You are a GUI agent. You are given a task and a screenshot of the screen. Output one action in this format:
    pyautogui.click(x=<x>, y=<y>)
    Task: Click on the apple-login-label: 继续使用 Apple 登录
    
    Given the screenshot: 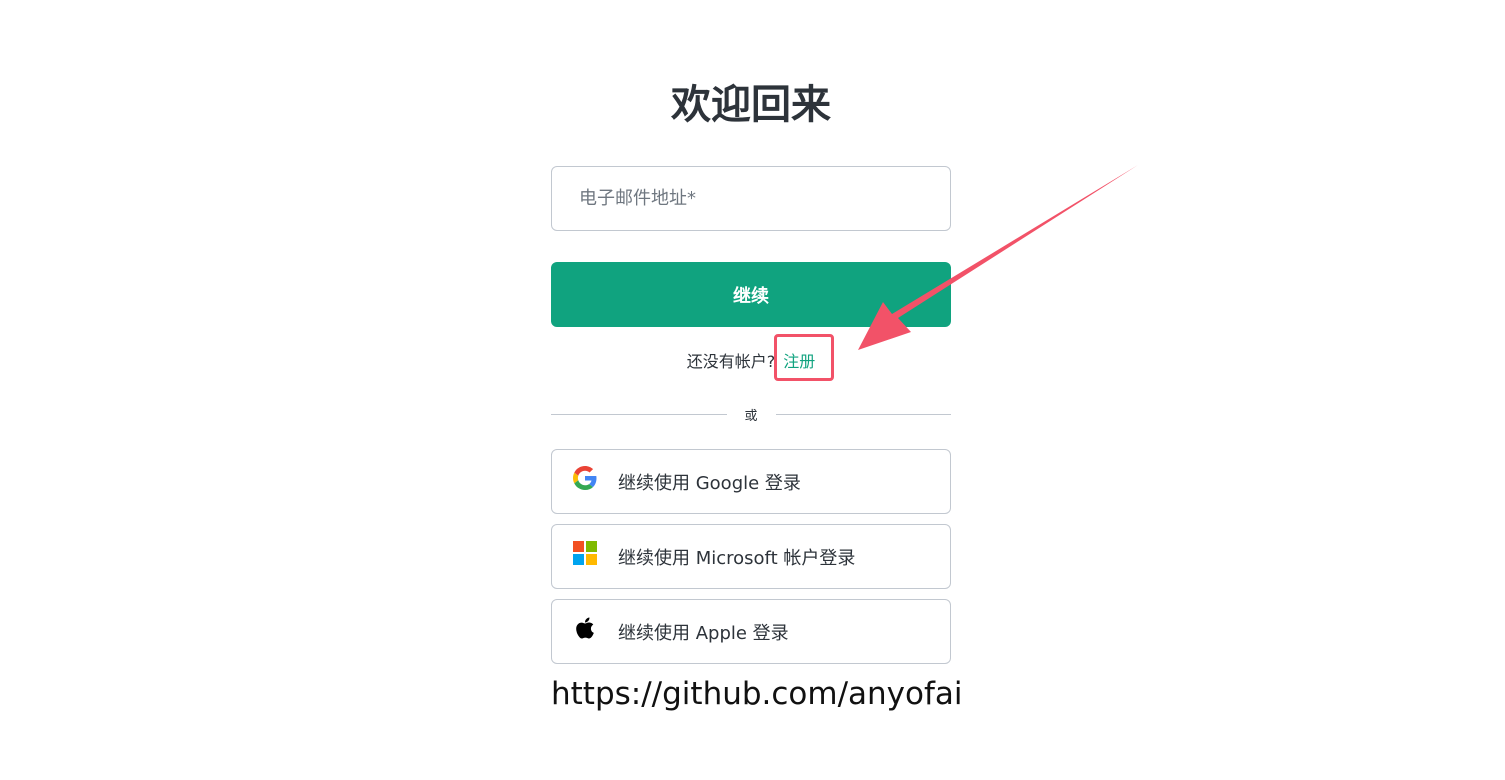 What is the action you would take?
    pyautogui.click(x=703, y=633)
    